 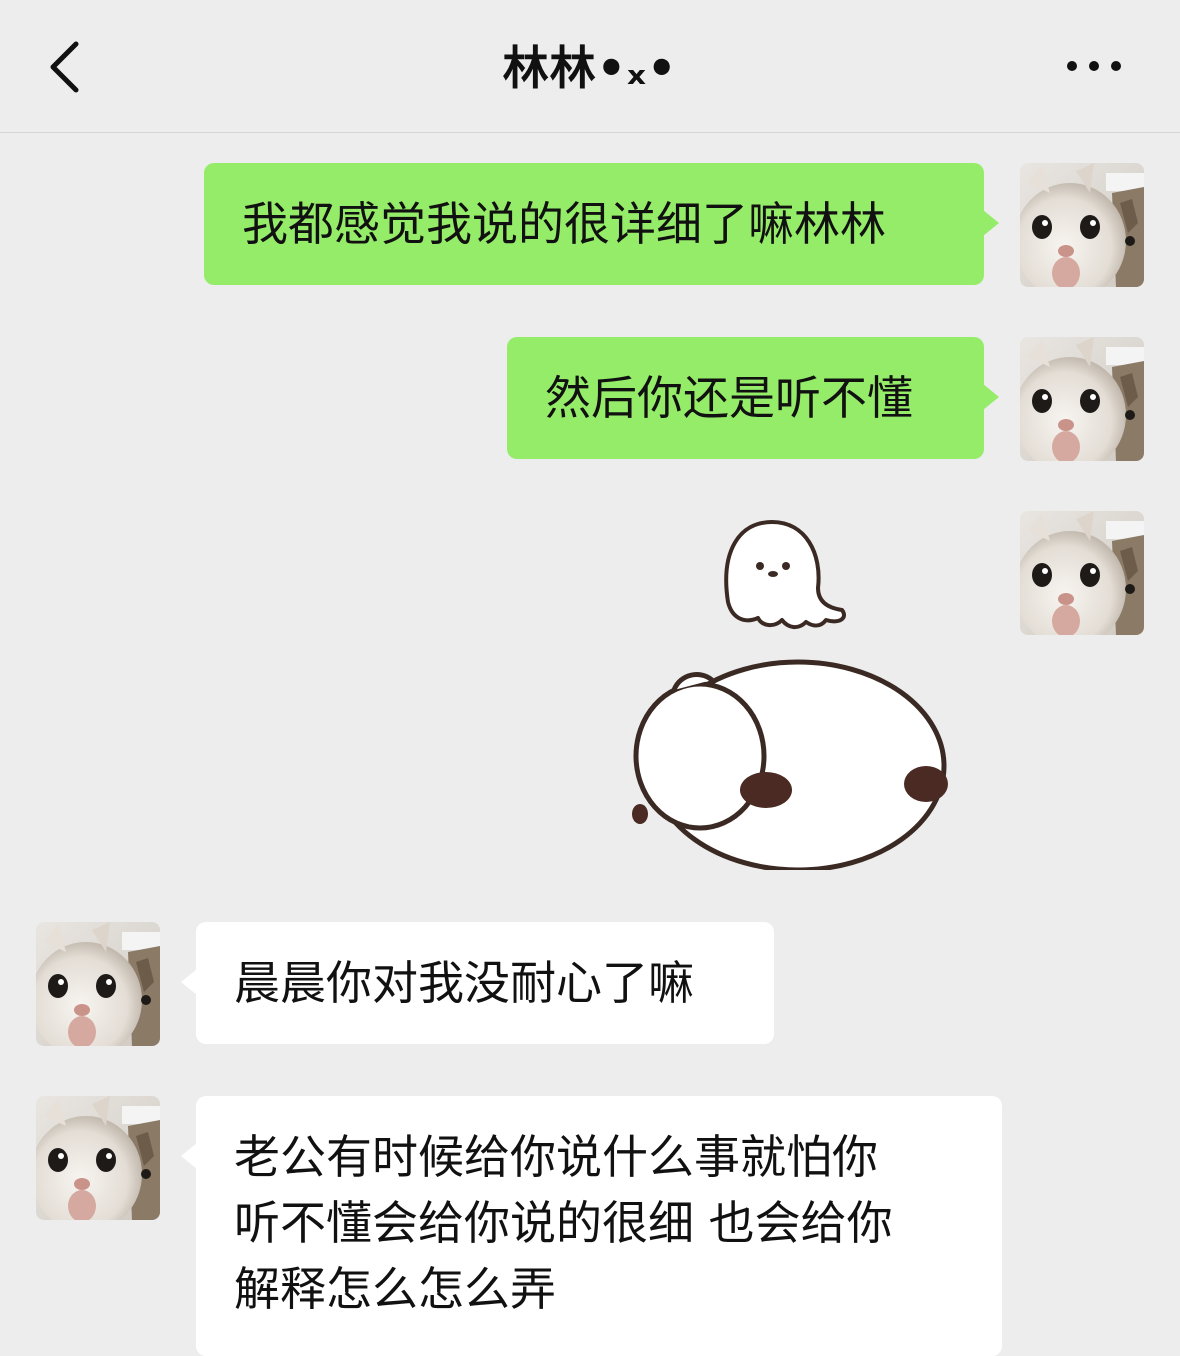 I want to click on ghost-and-bun-sticker, so click(x=790, y=691).